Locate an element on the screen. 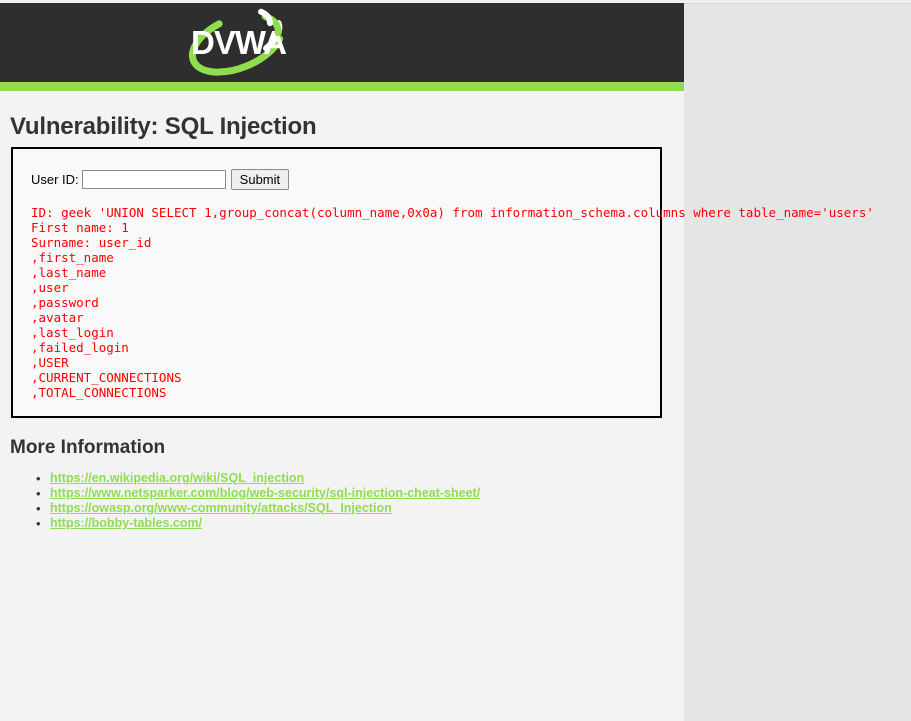 The width and height of the screenshot is (911, 721). submit-button: Submit is located at coordinates (260, 179).